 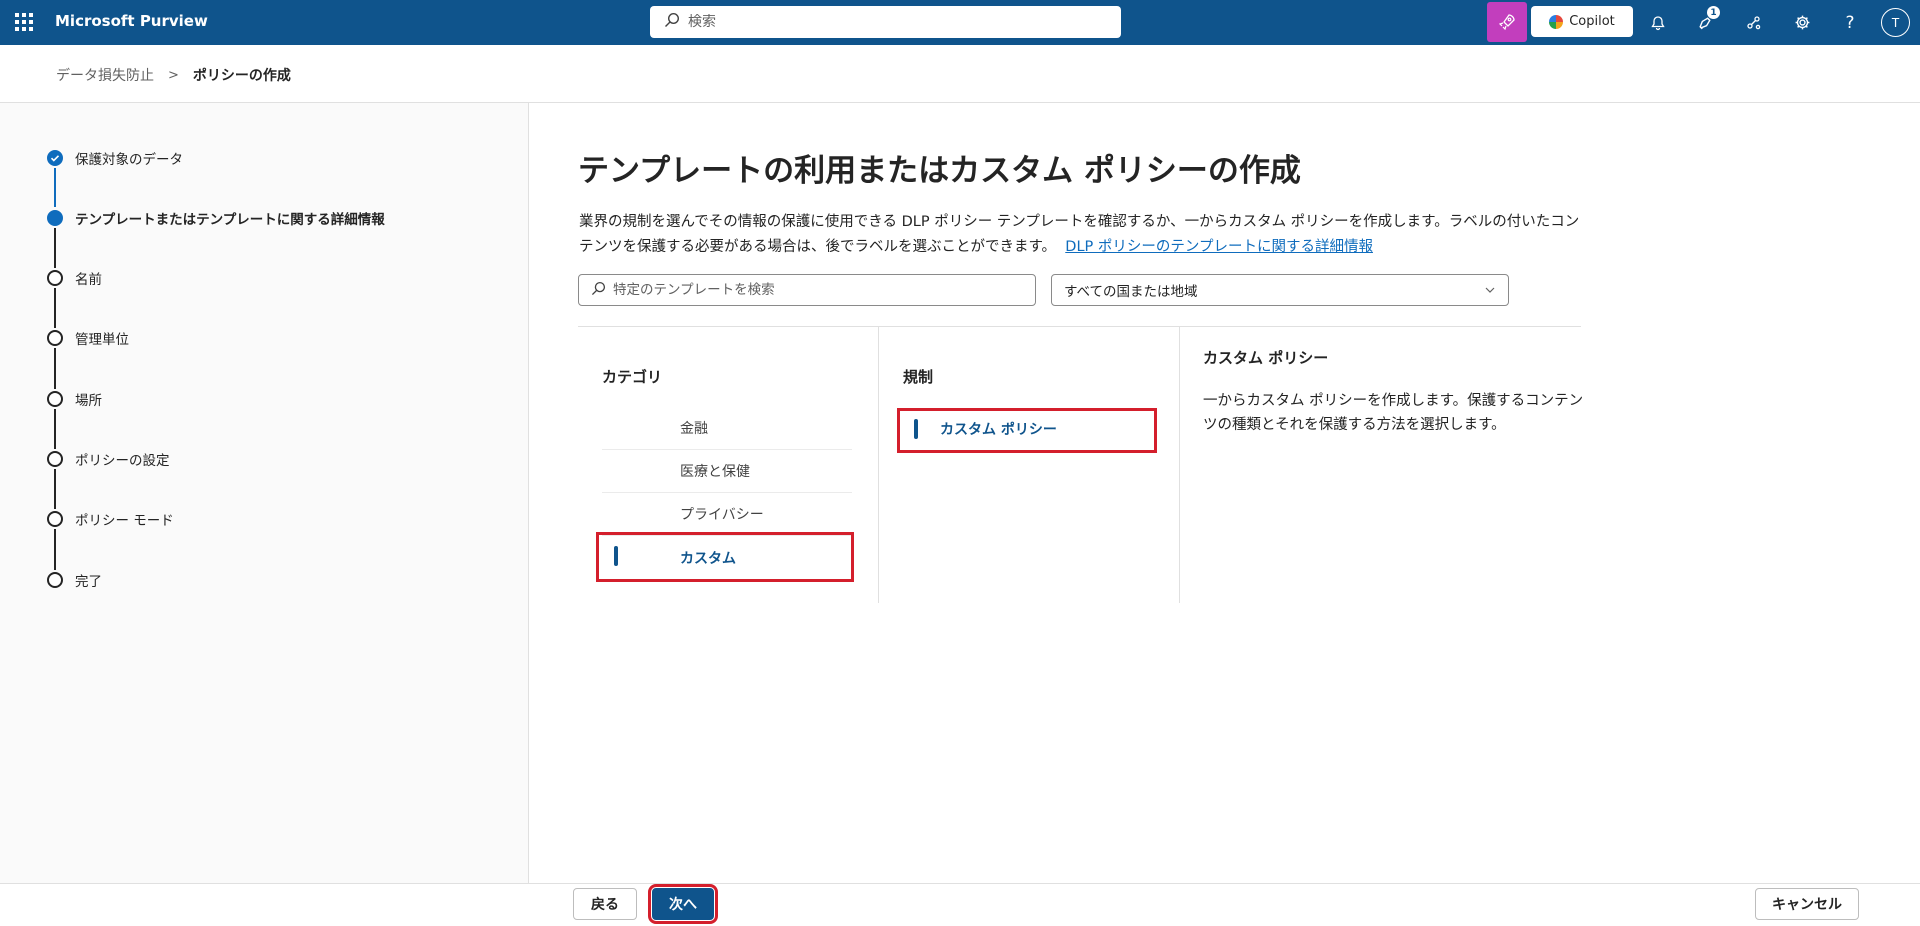 I want to click on footer-divider, so click(x=960, y=883).